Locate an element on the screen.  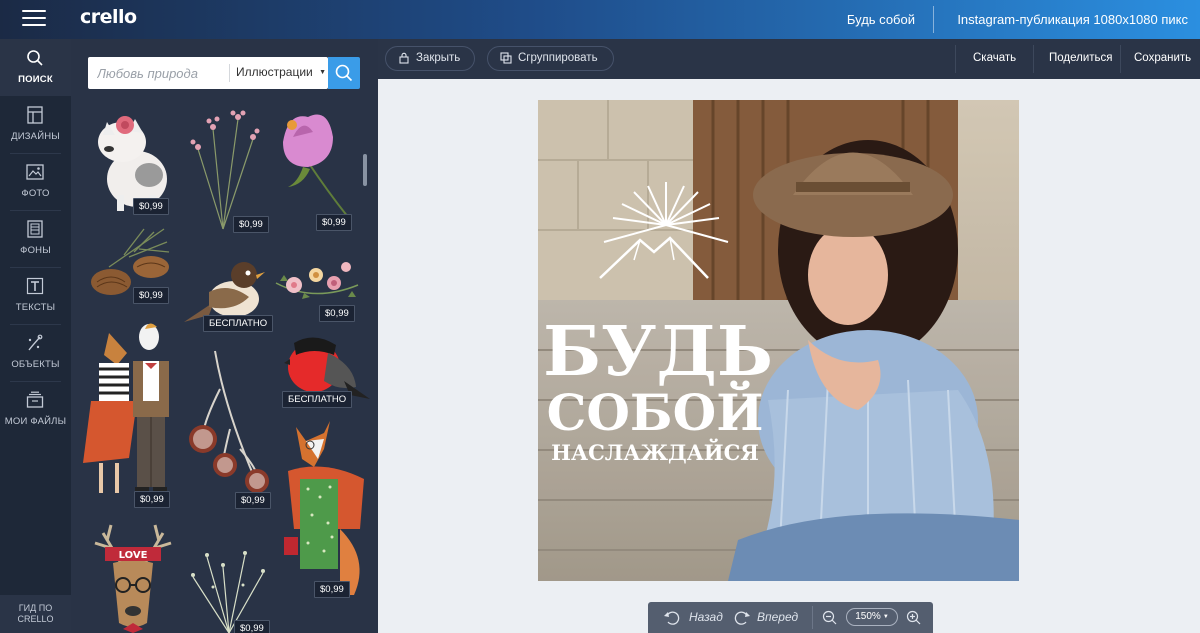
illustration-dry-flowers: $0,99 is located at coordinates (226, 171).